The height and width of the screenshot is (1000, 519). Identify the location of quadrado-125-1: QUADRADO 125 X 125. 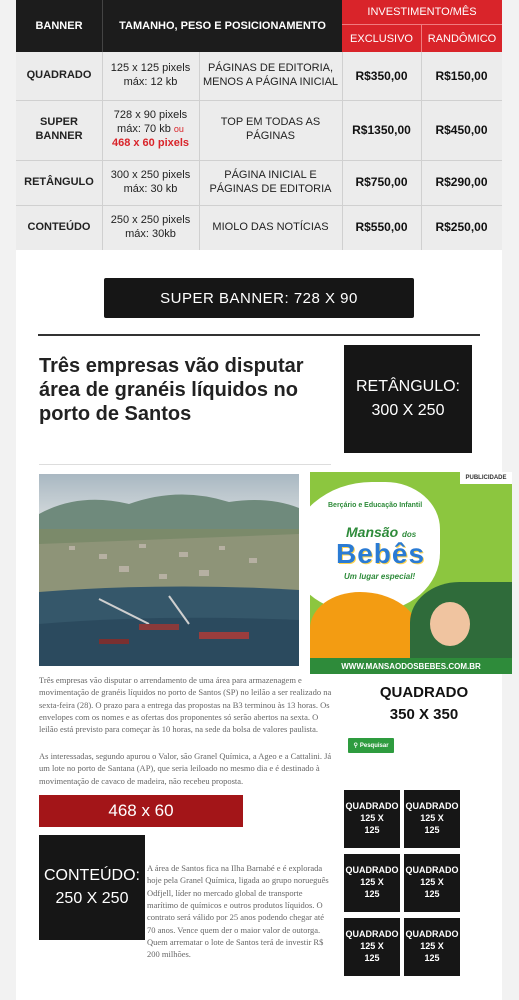
(372, 819).